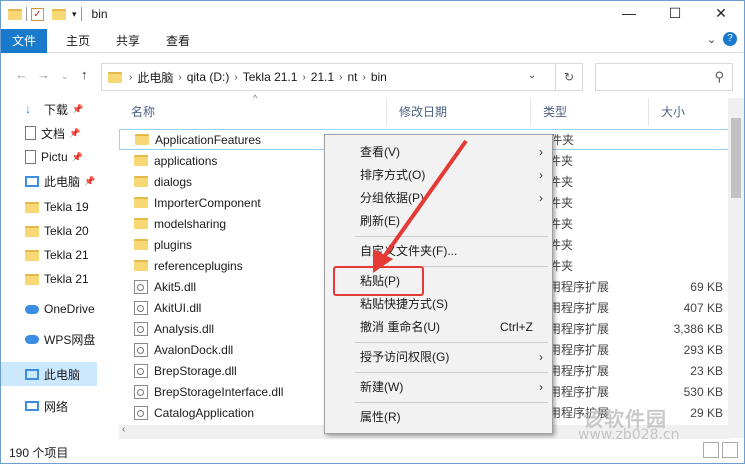 The height and width of the screenshot is (464, 745). I want to click on arrow-shaft, so click(423, 201).